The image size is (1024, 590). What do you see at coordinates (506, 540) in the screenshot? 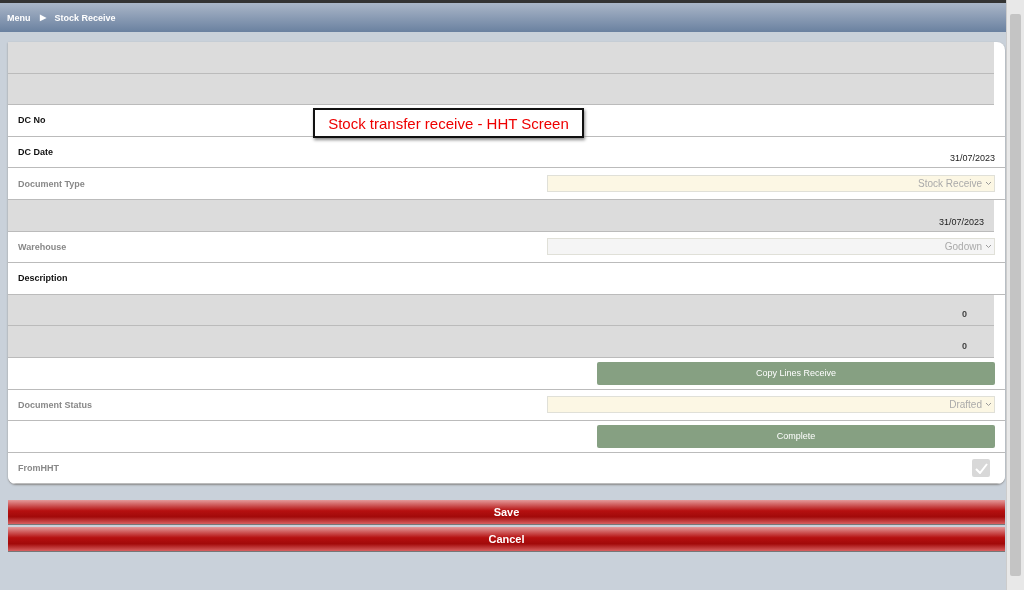
I see `cancel-button: Cancel` at bounding box center [506, 540].